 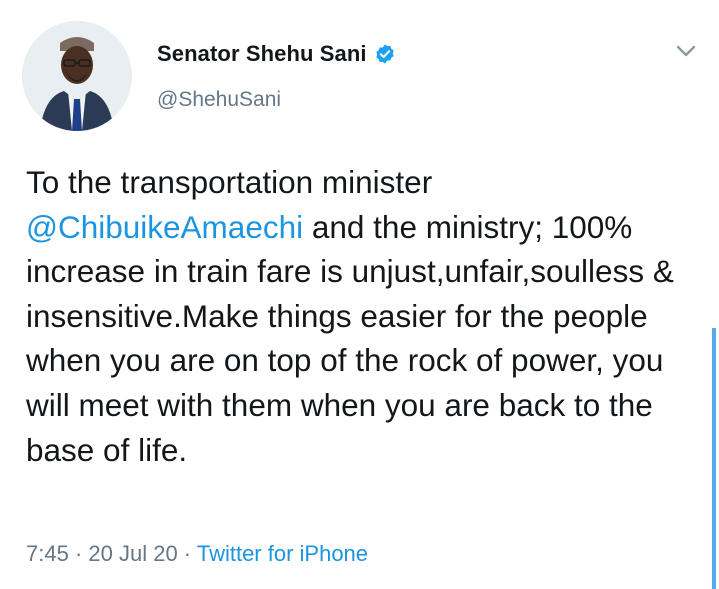 I want to click on tweet-metadata: 7:45 · 20 Jul 20 · Twitter for iPhone, so click(x=197, y=554).